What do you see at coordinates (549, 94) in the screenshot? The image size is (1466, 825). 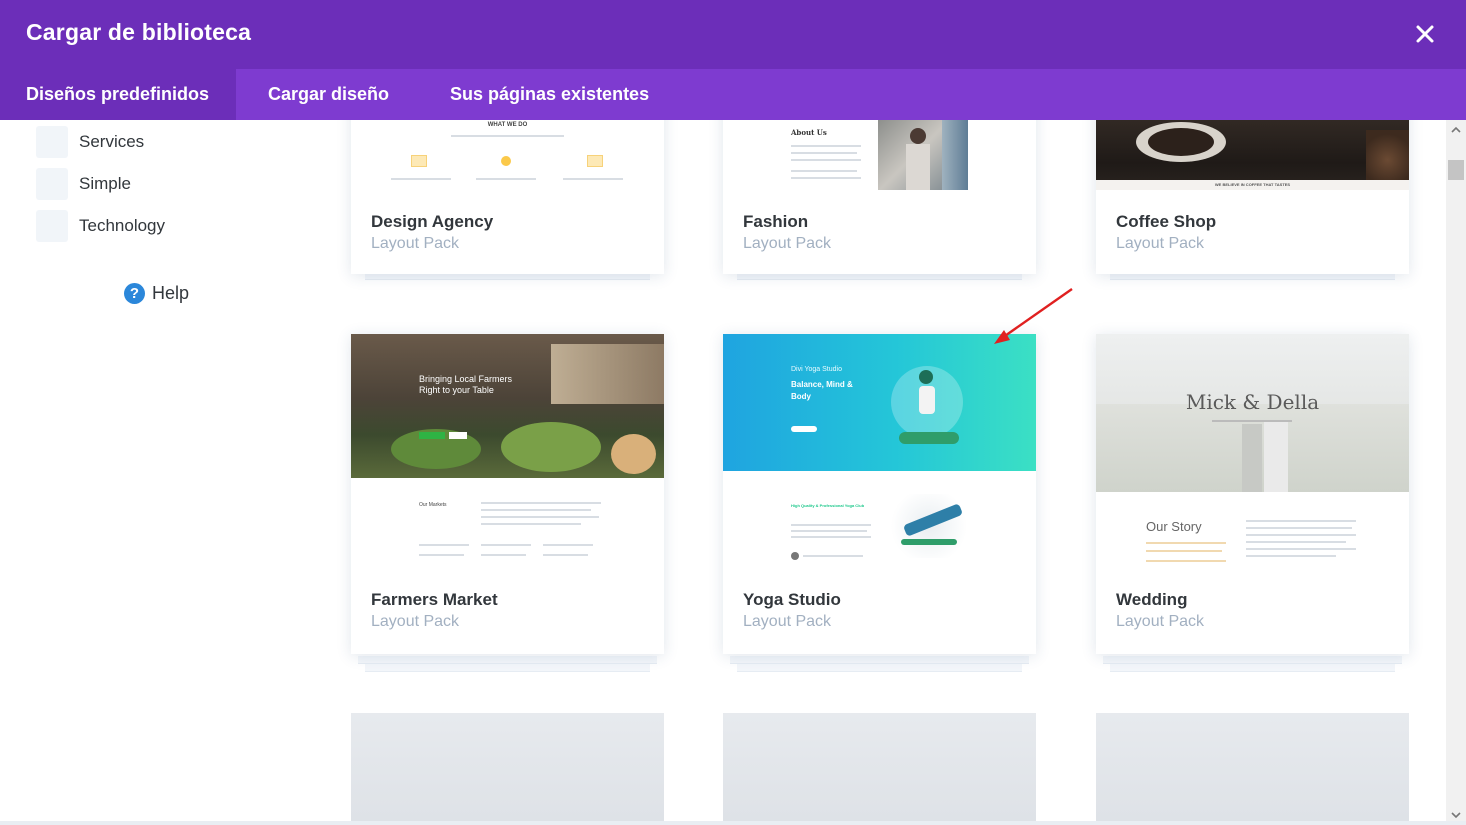 I see `tab-existing-pages: Sus páginas existentes` at bounding box center [549, 94].